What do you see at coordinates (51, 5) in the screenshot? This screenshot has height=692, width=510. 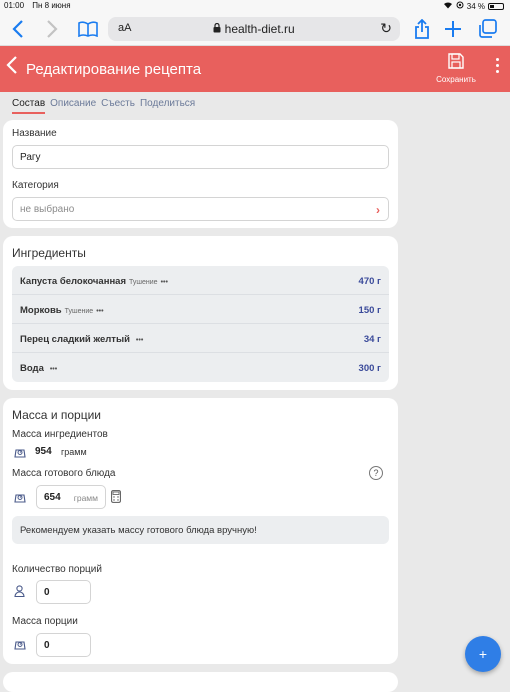 I see `status-date: Пн 8 июня` at bounding box center [51, 5].